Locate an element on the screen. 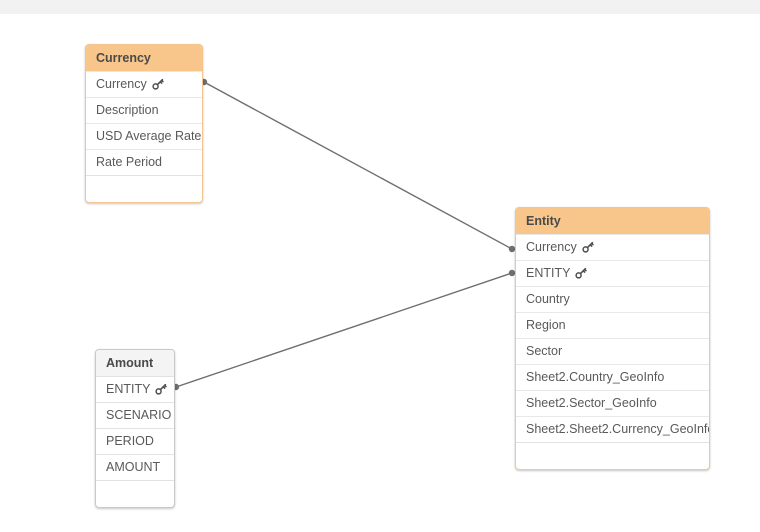 Image resolution: width=760 pixels, height=532 pixels. link-currency-to-entity is located at coordinates (358, 165).